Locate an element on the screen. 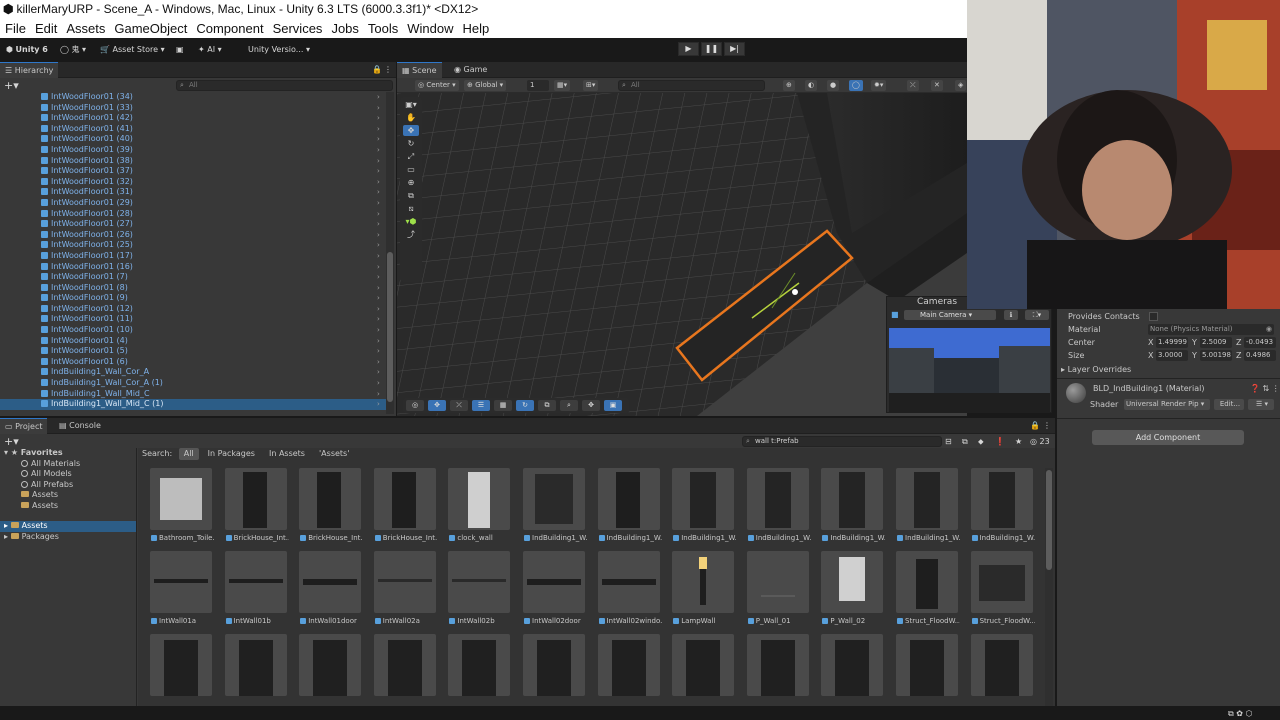  provides-contacts-checkbox is located at coordinates (1153, 316).